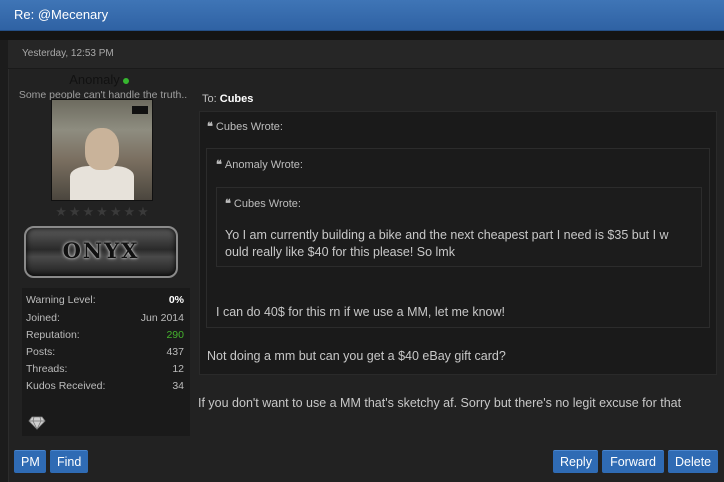 This screenshot has height=482, width=724. I want to click on stat-value: 437, so click(175, 352).